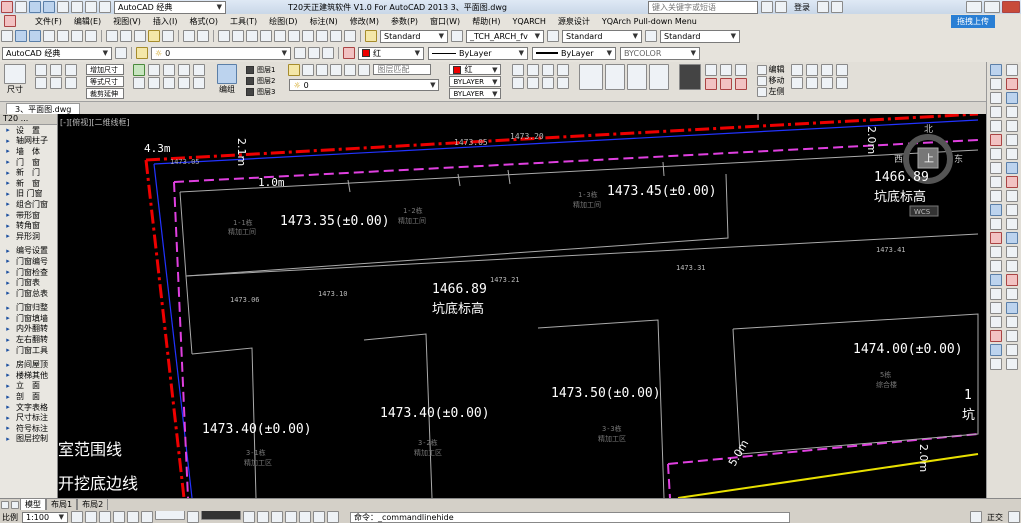  What do you see at coordinates (615, 77) in the screenshot?
I see `stamp-icon` at bounding box center [615, 77].